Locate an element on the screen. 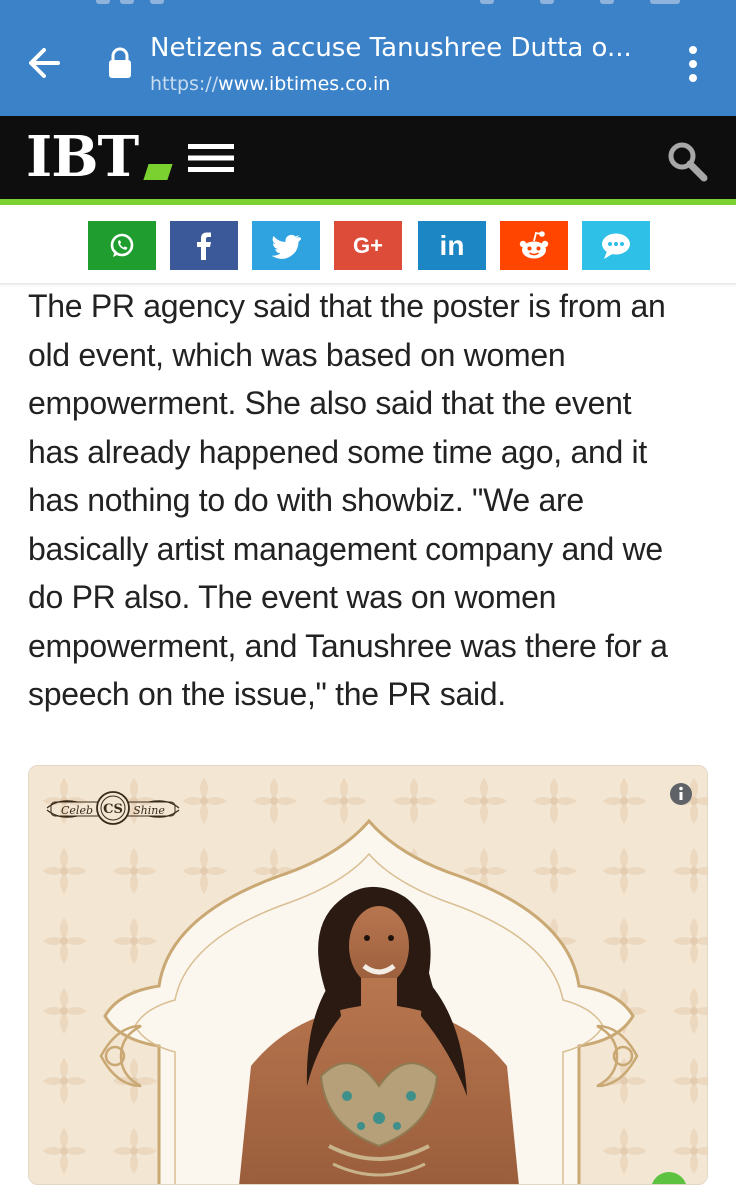 The width and height of the screenshot is (736, 1200). logo-word-left: Celeb is located at coordinates (77, 810).